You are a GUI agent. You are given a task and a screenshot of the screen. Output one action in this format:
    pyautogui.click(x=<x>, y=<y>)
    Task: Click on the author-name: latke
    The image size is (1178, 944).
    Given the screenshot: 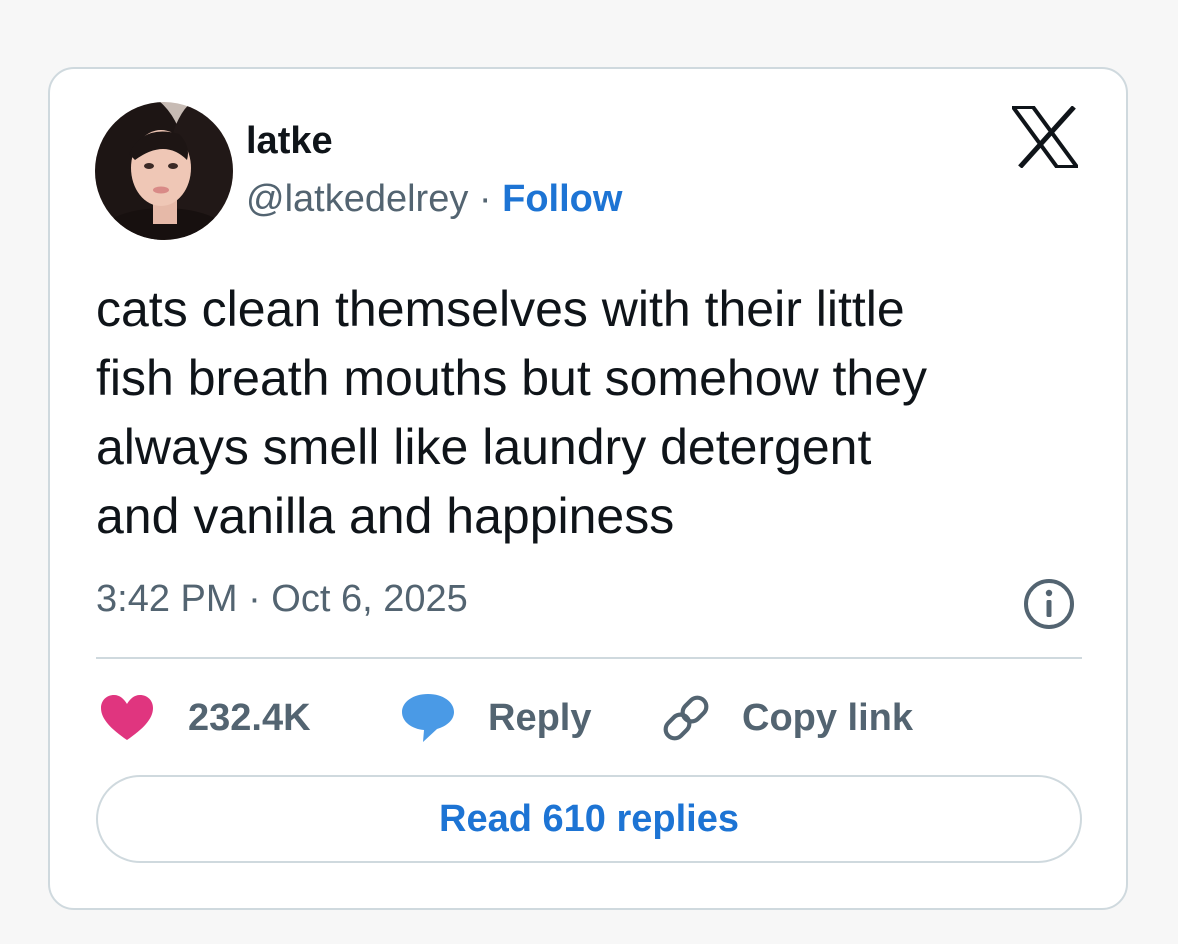 What is the action you would take?
    pyautogui.click(x=289, y=141)
    